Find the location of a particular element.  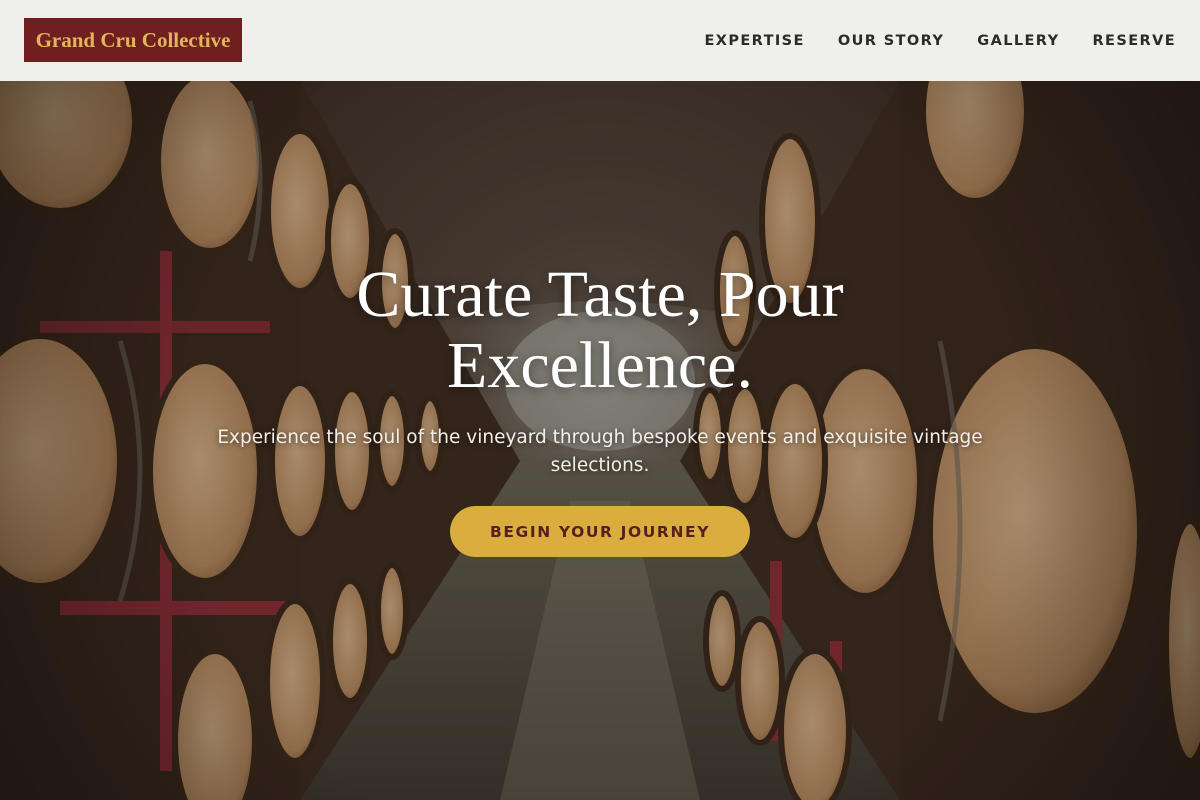

logo: Grand Cru Collective is located at coordinates (133, 40).